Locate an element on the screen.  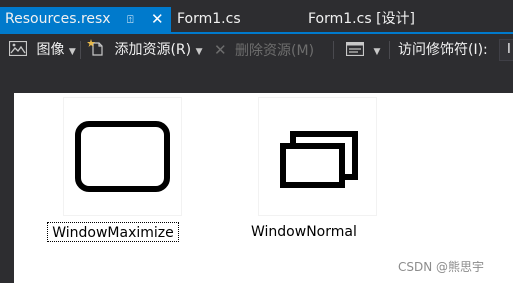
list-view-icon is located at coordinates (355, 49).